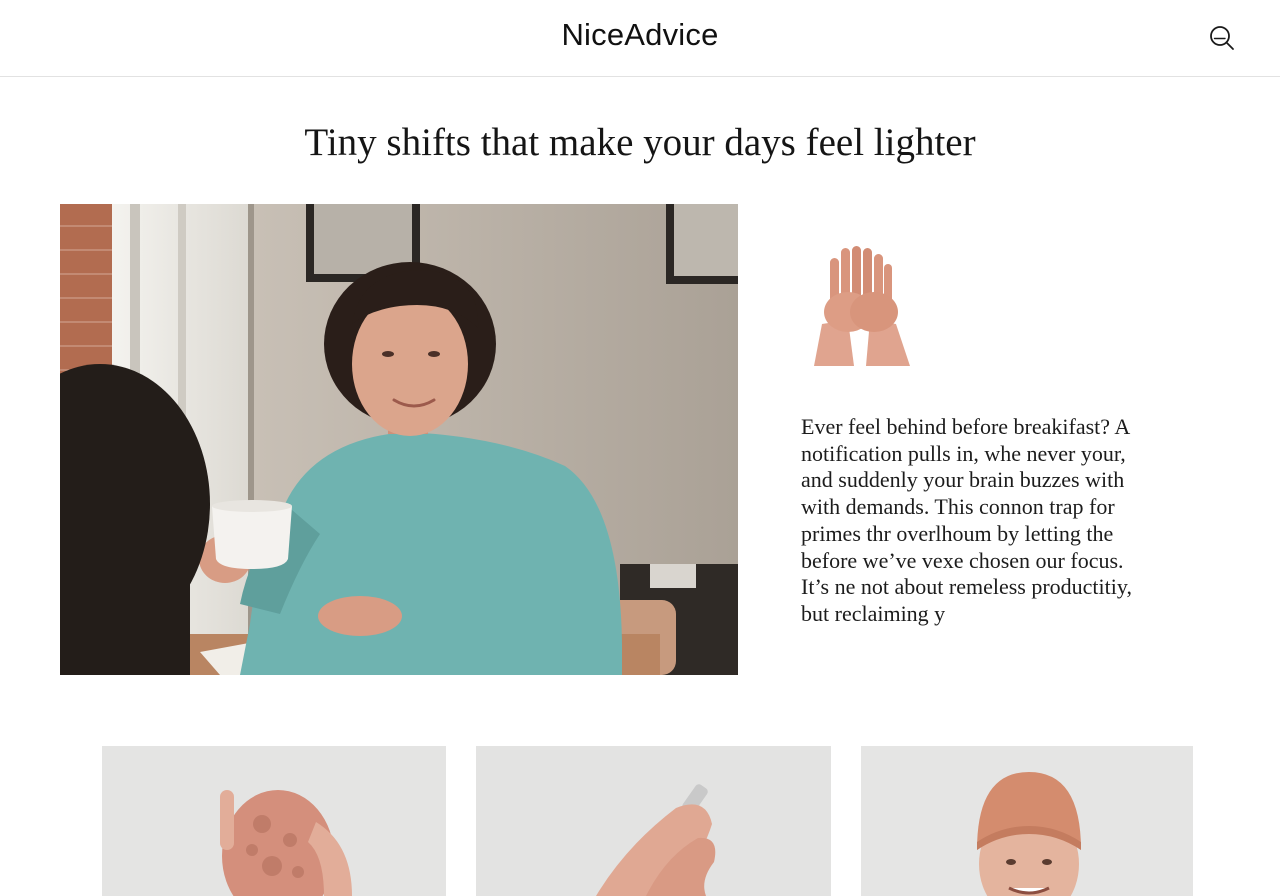  I want to click on excerpt-line: before we’ve vexe chosen our focus., so click(962, 560).